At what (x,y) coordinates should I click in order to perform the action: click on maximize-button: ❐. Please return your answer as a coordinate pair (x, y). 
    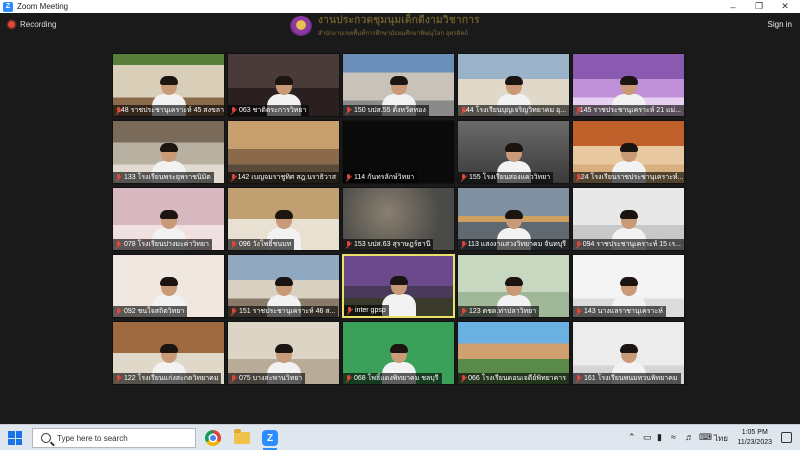
    Looking at the image, I should click on (759, 6).